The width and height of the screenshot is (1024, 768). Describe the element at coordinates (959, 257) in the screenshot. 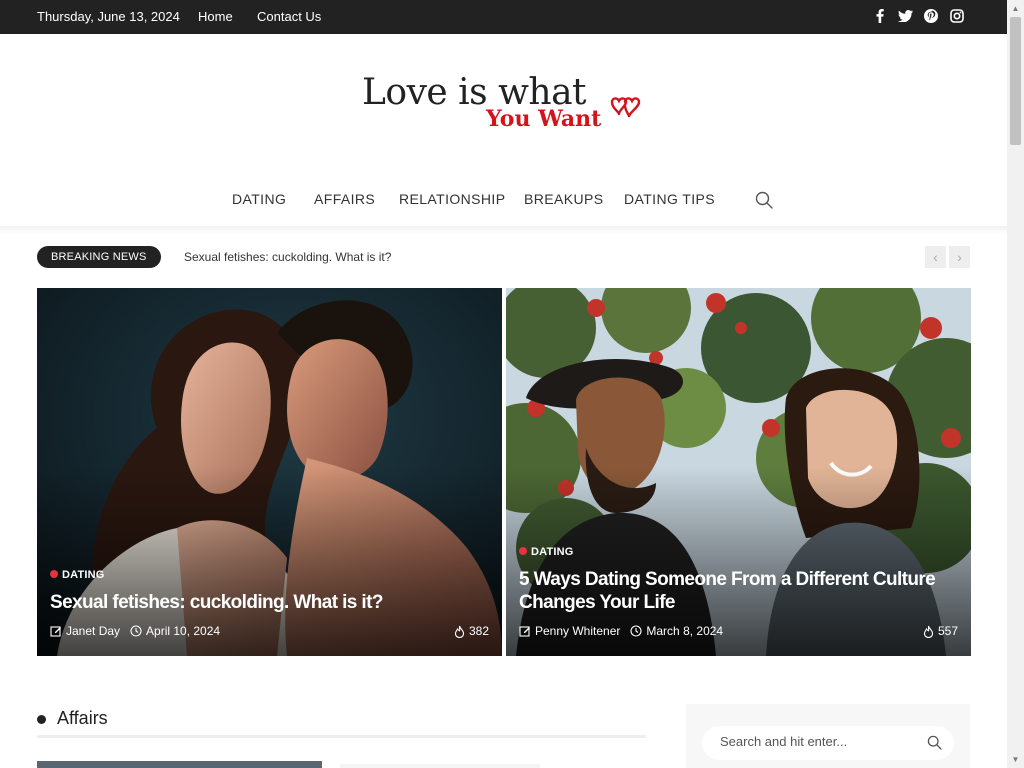

I see `ticker-next-button: ›` at that location.